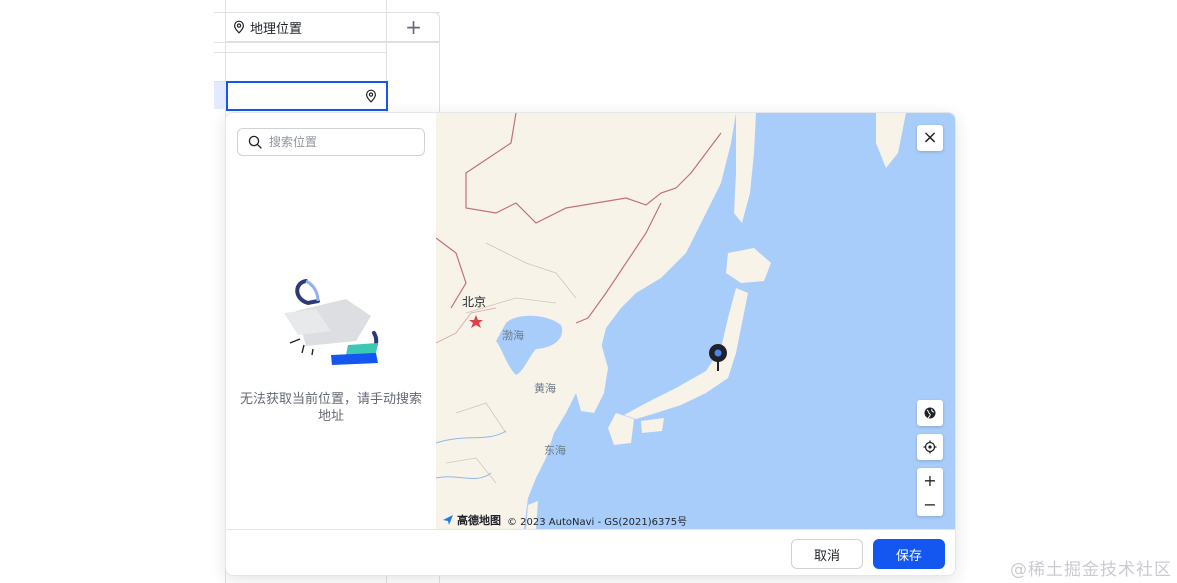 The width and height of the screenshot is (1177, 583). I want to click on map-label-donghai: 东海, so click(555, 450).